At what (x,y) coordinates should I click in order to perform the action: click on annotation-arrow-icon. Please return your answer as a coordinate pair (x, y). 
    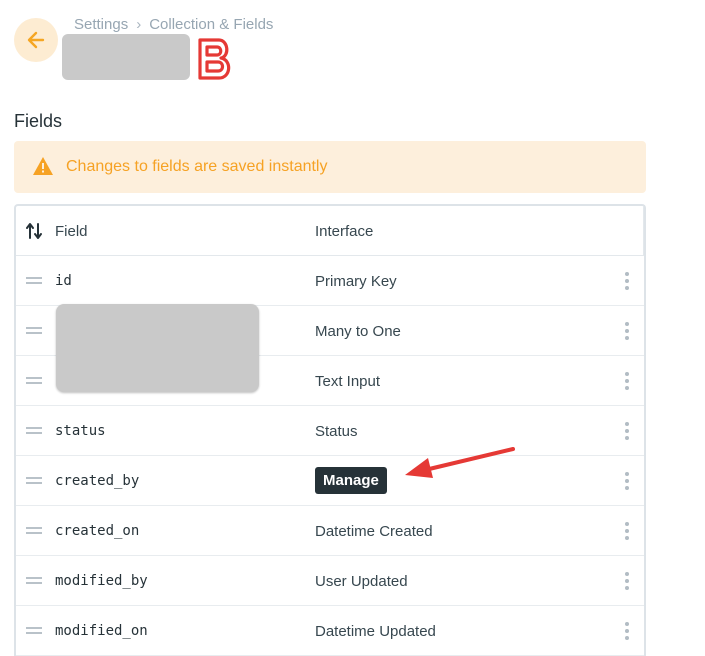
    Looking at the image, I should click on (460, 462).